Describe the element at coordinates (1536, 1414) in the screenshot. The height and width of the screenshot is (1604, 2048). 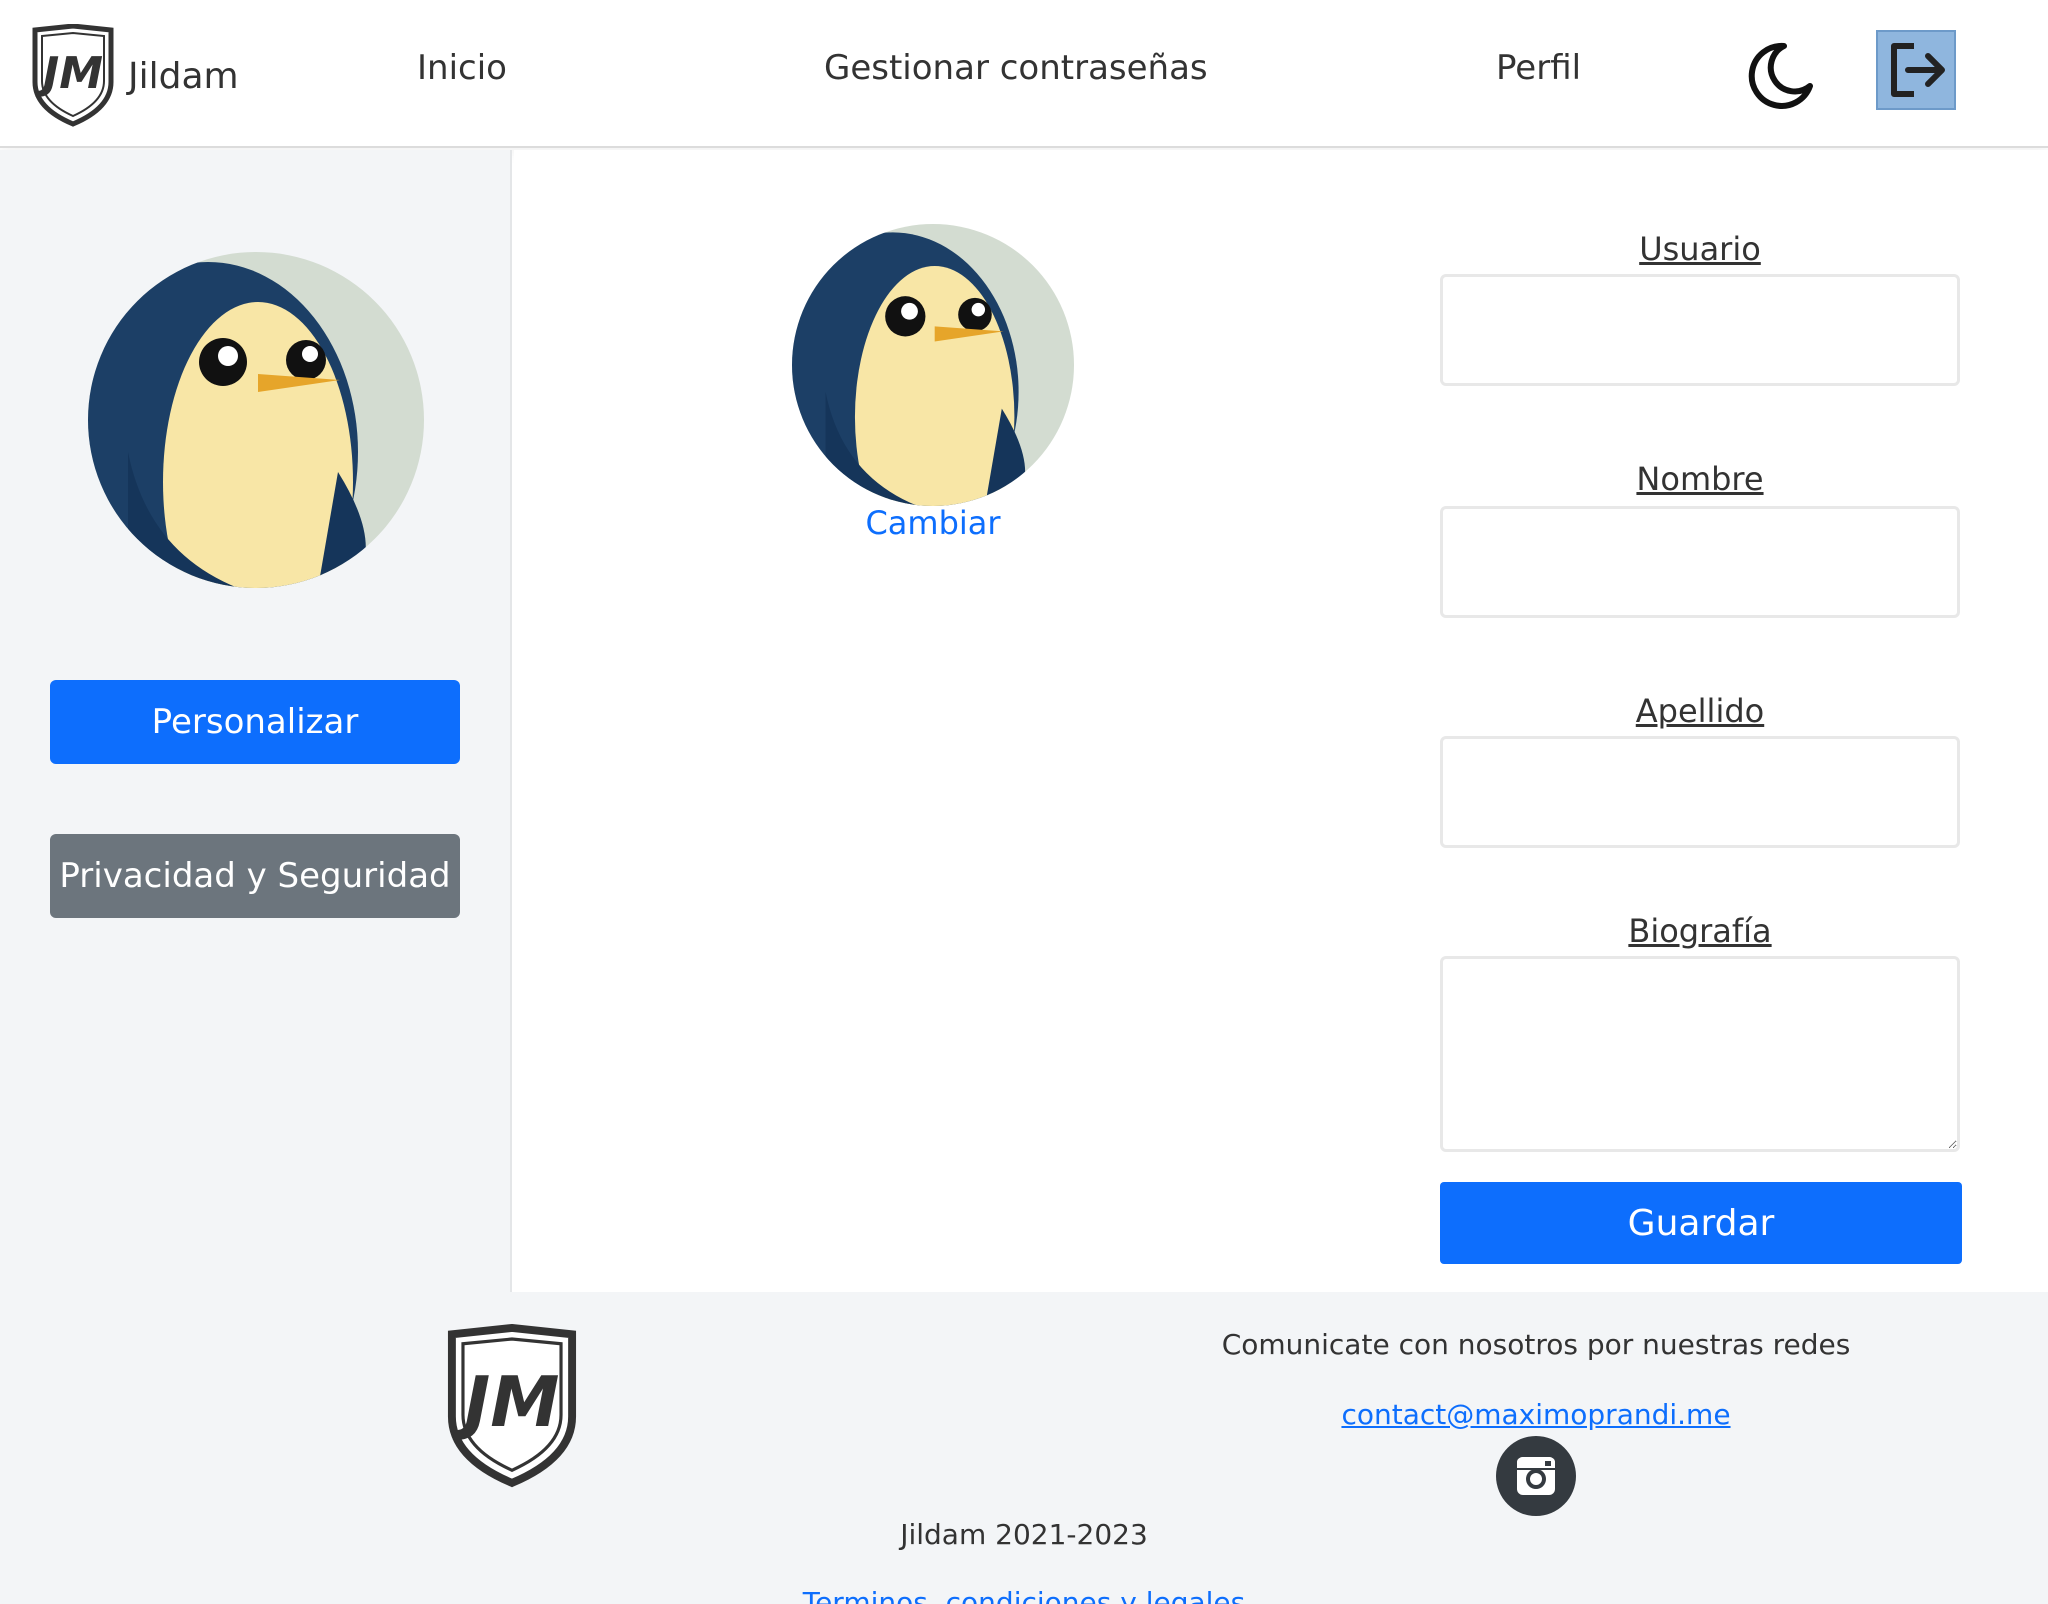
I see `contact-email-link: contact@maximoprandi.me` at that location.